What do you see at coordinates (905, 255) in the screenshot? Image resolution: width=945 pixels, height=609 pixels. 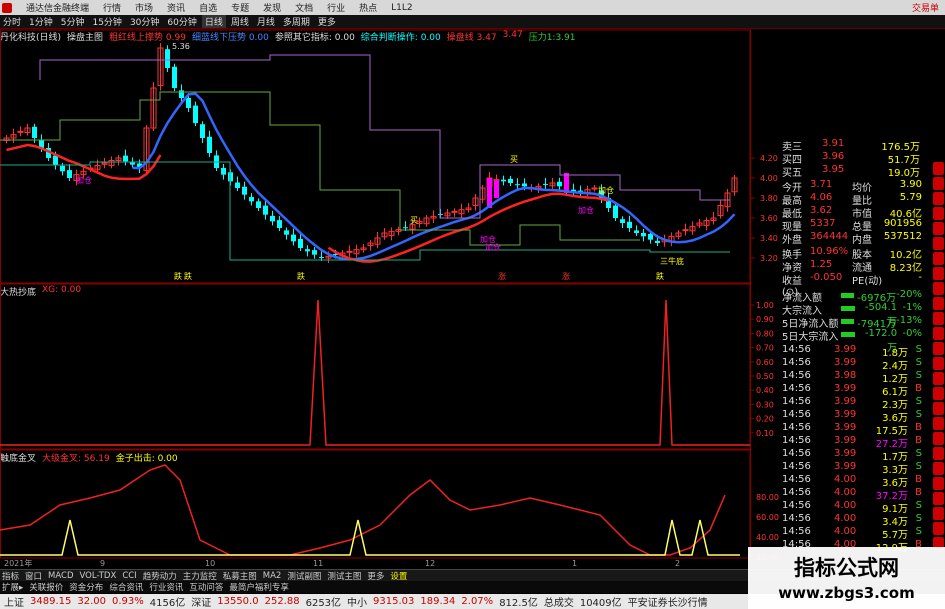 I see `stat-value: 10.2亿` at bounding box center [905, 255].